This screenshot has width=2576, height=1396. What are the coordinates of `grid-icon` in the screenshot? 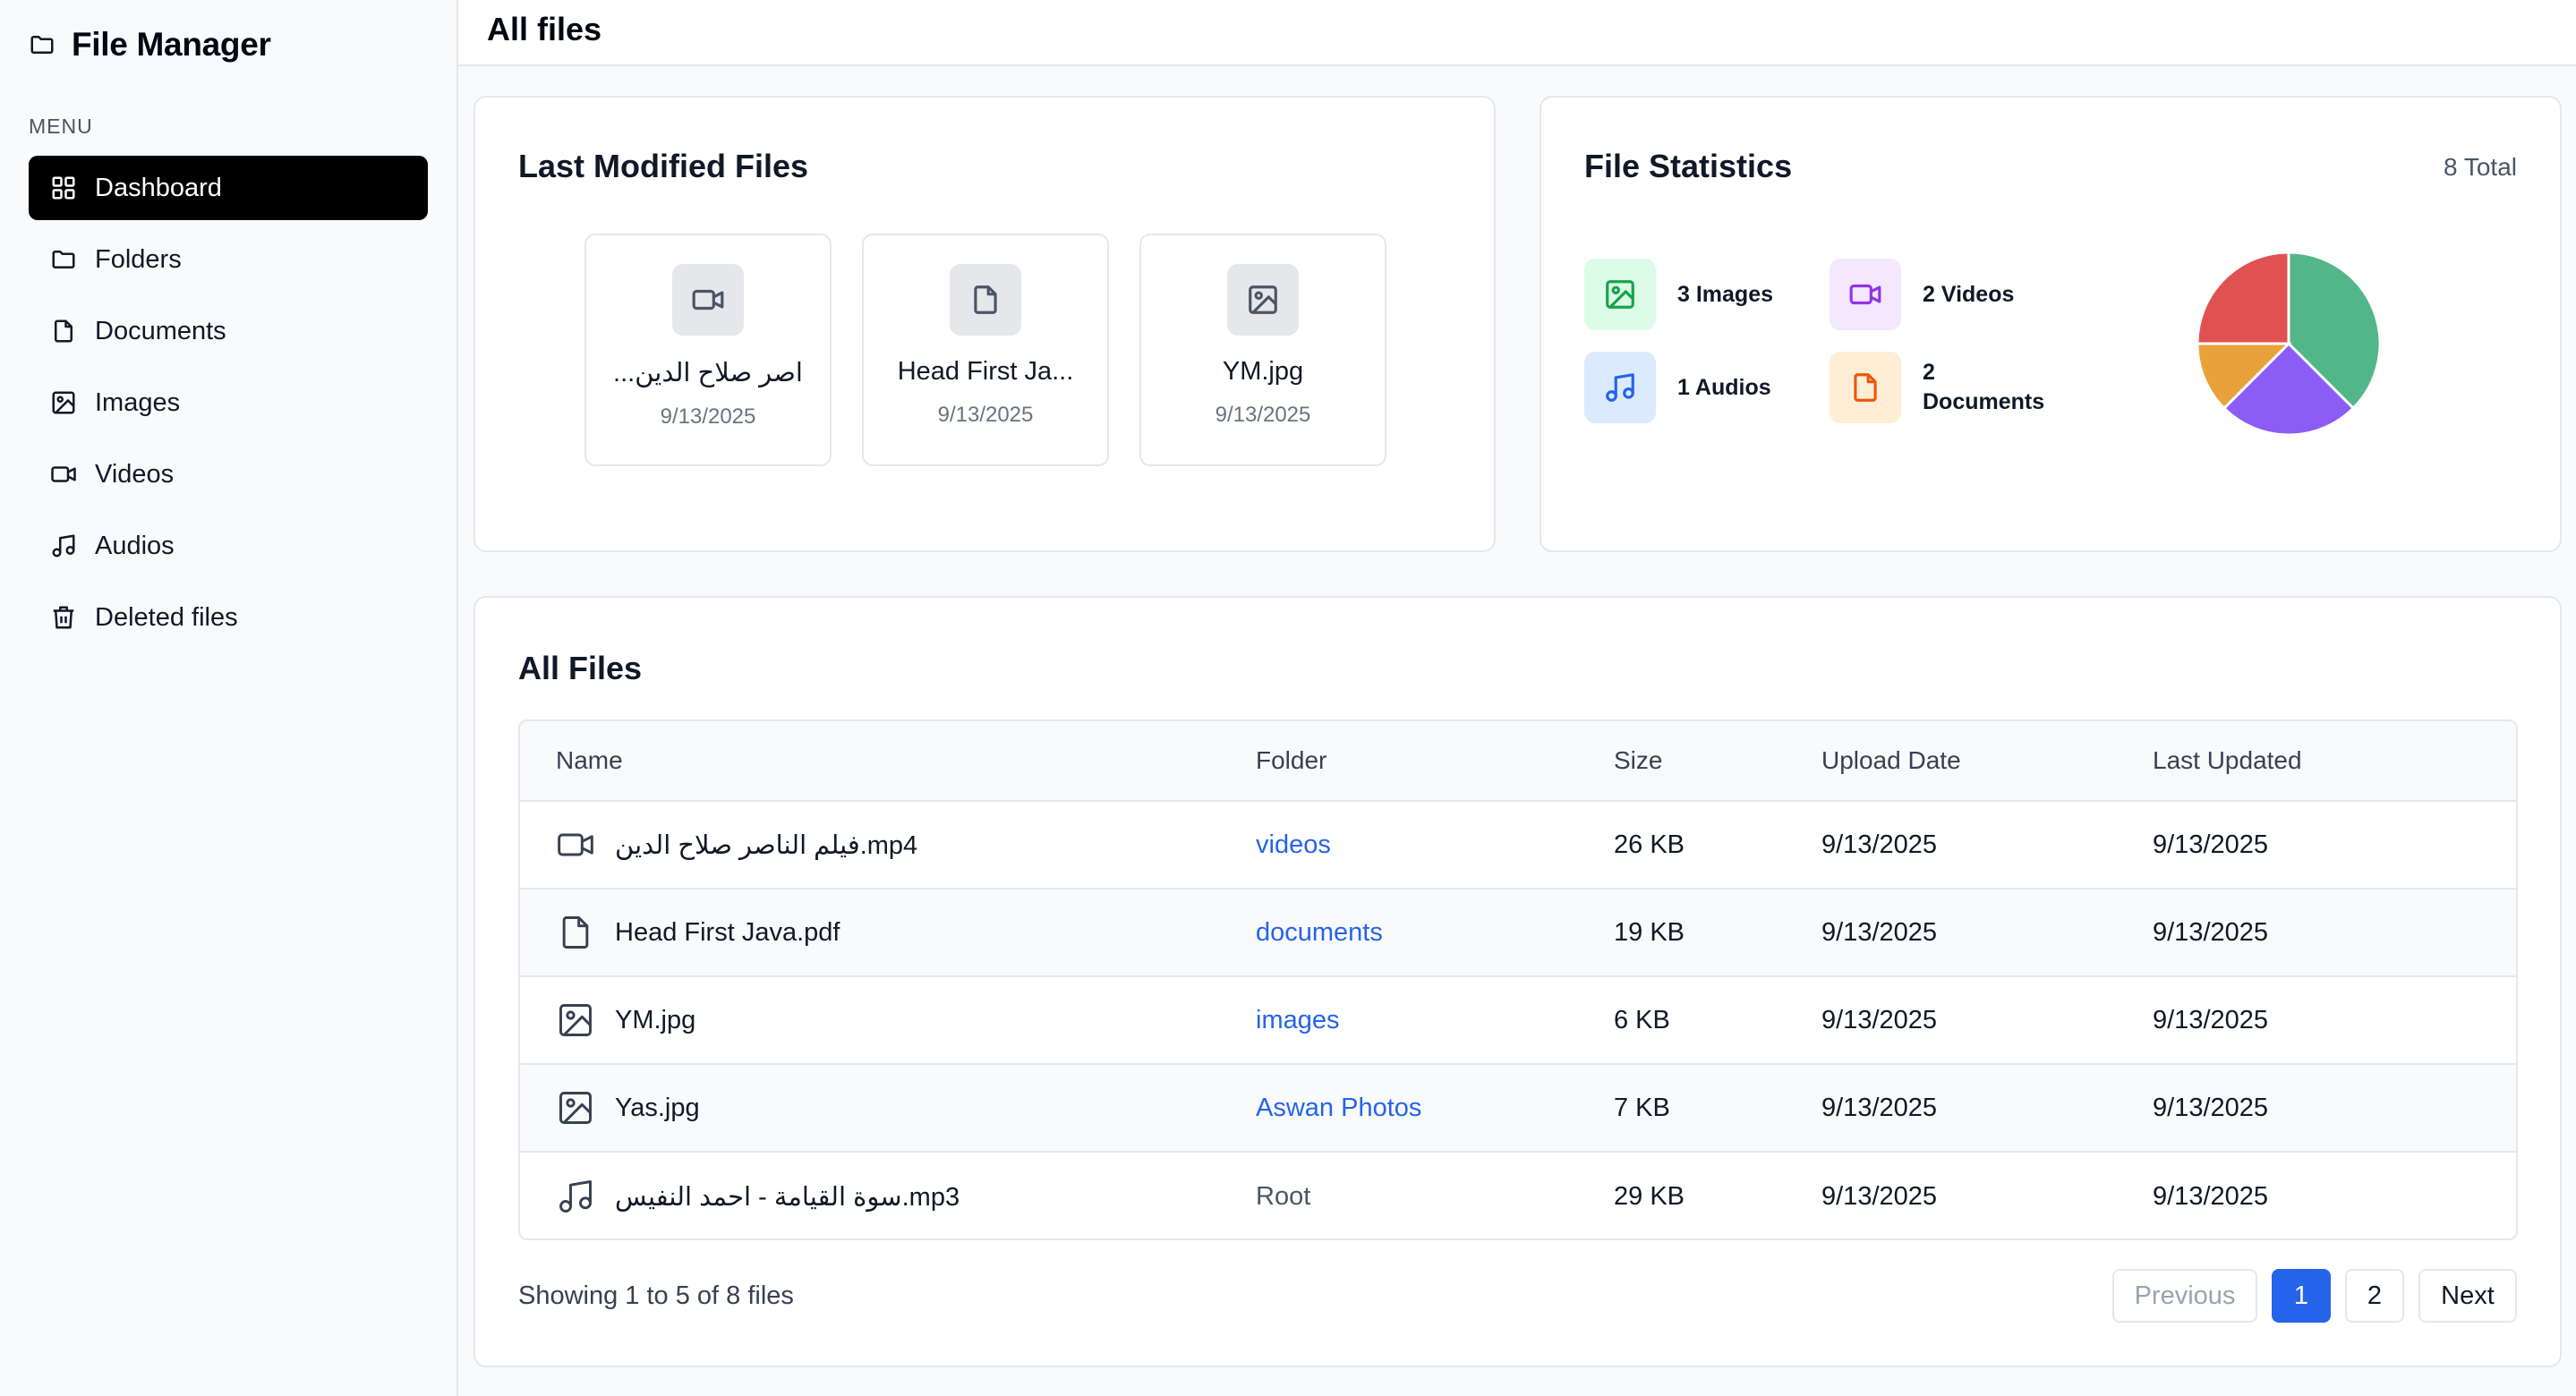 It's located at (63, 188).